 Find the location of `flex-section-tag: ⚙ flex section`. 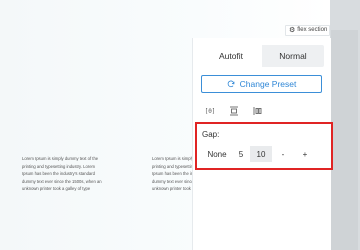

flex-section-tag: ⚙ flex section is located at coordinates (307, 30).